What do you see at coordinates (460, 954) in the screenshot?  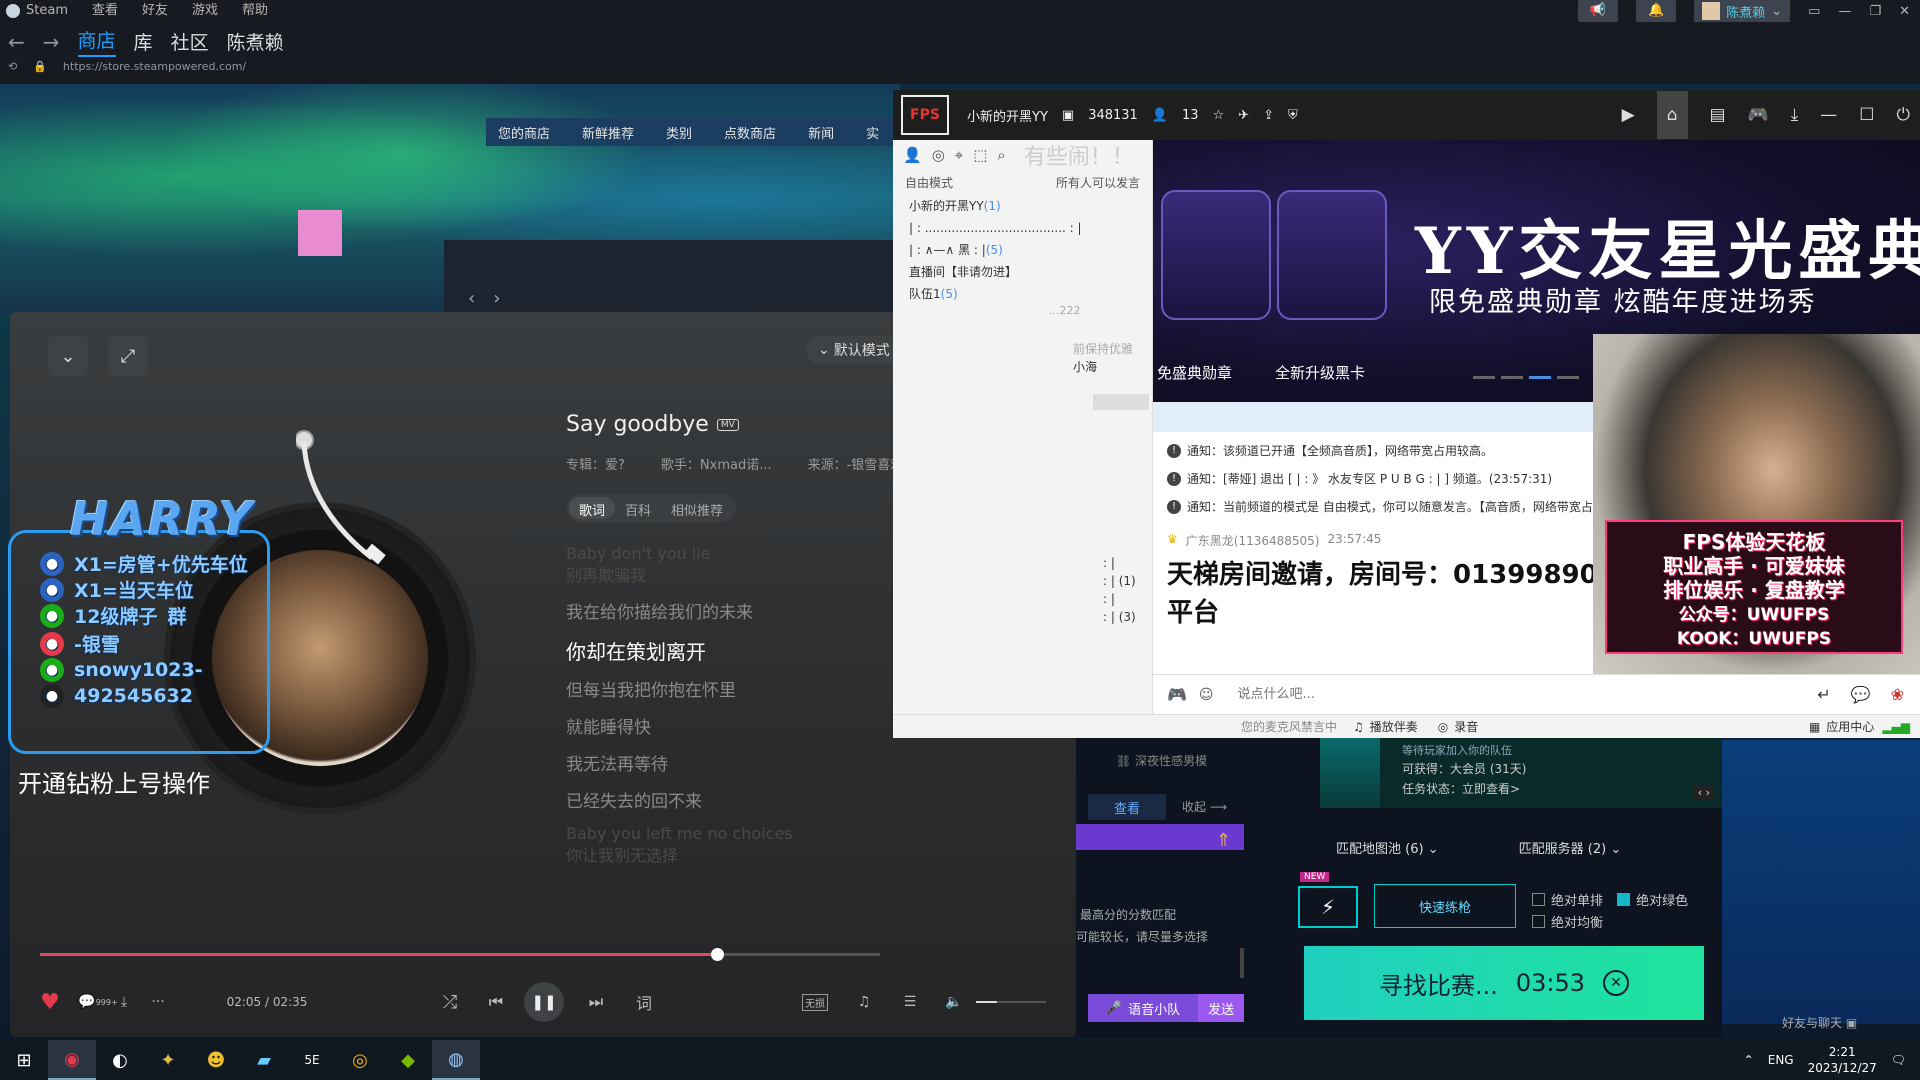 I see `progress-bar` at bounding box center [460, 954].